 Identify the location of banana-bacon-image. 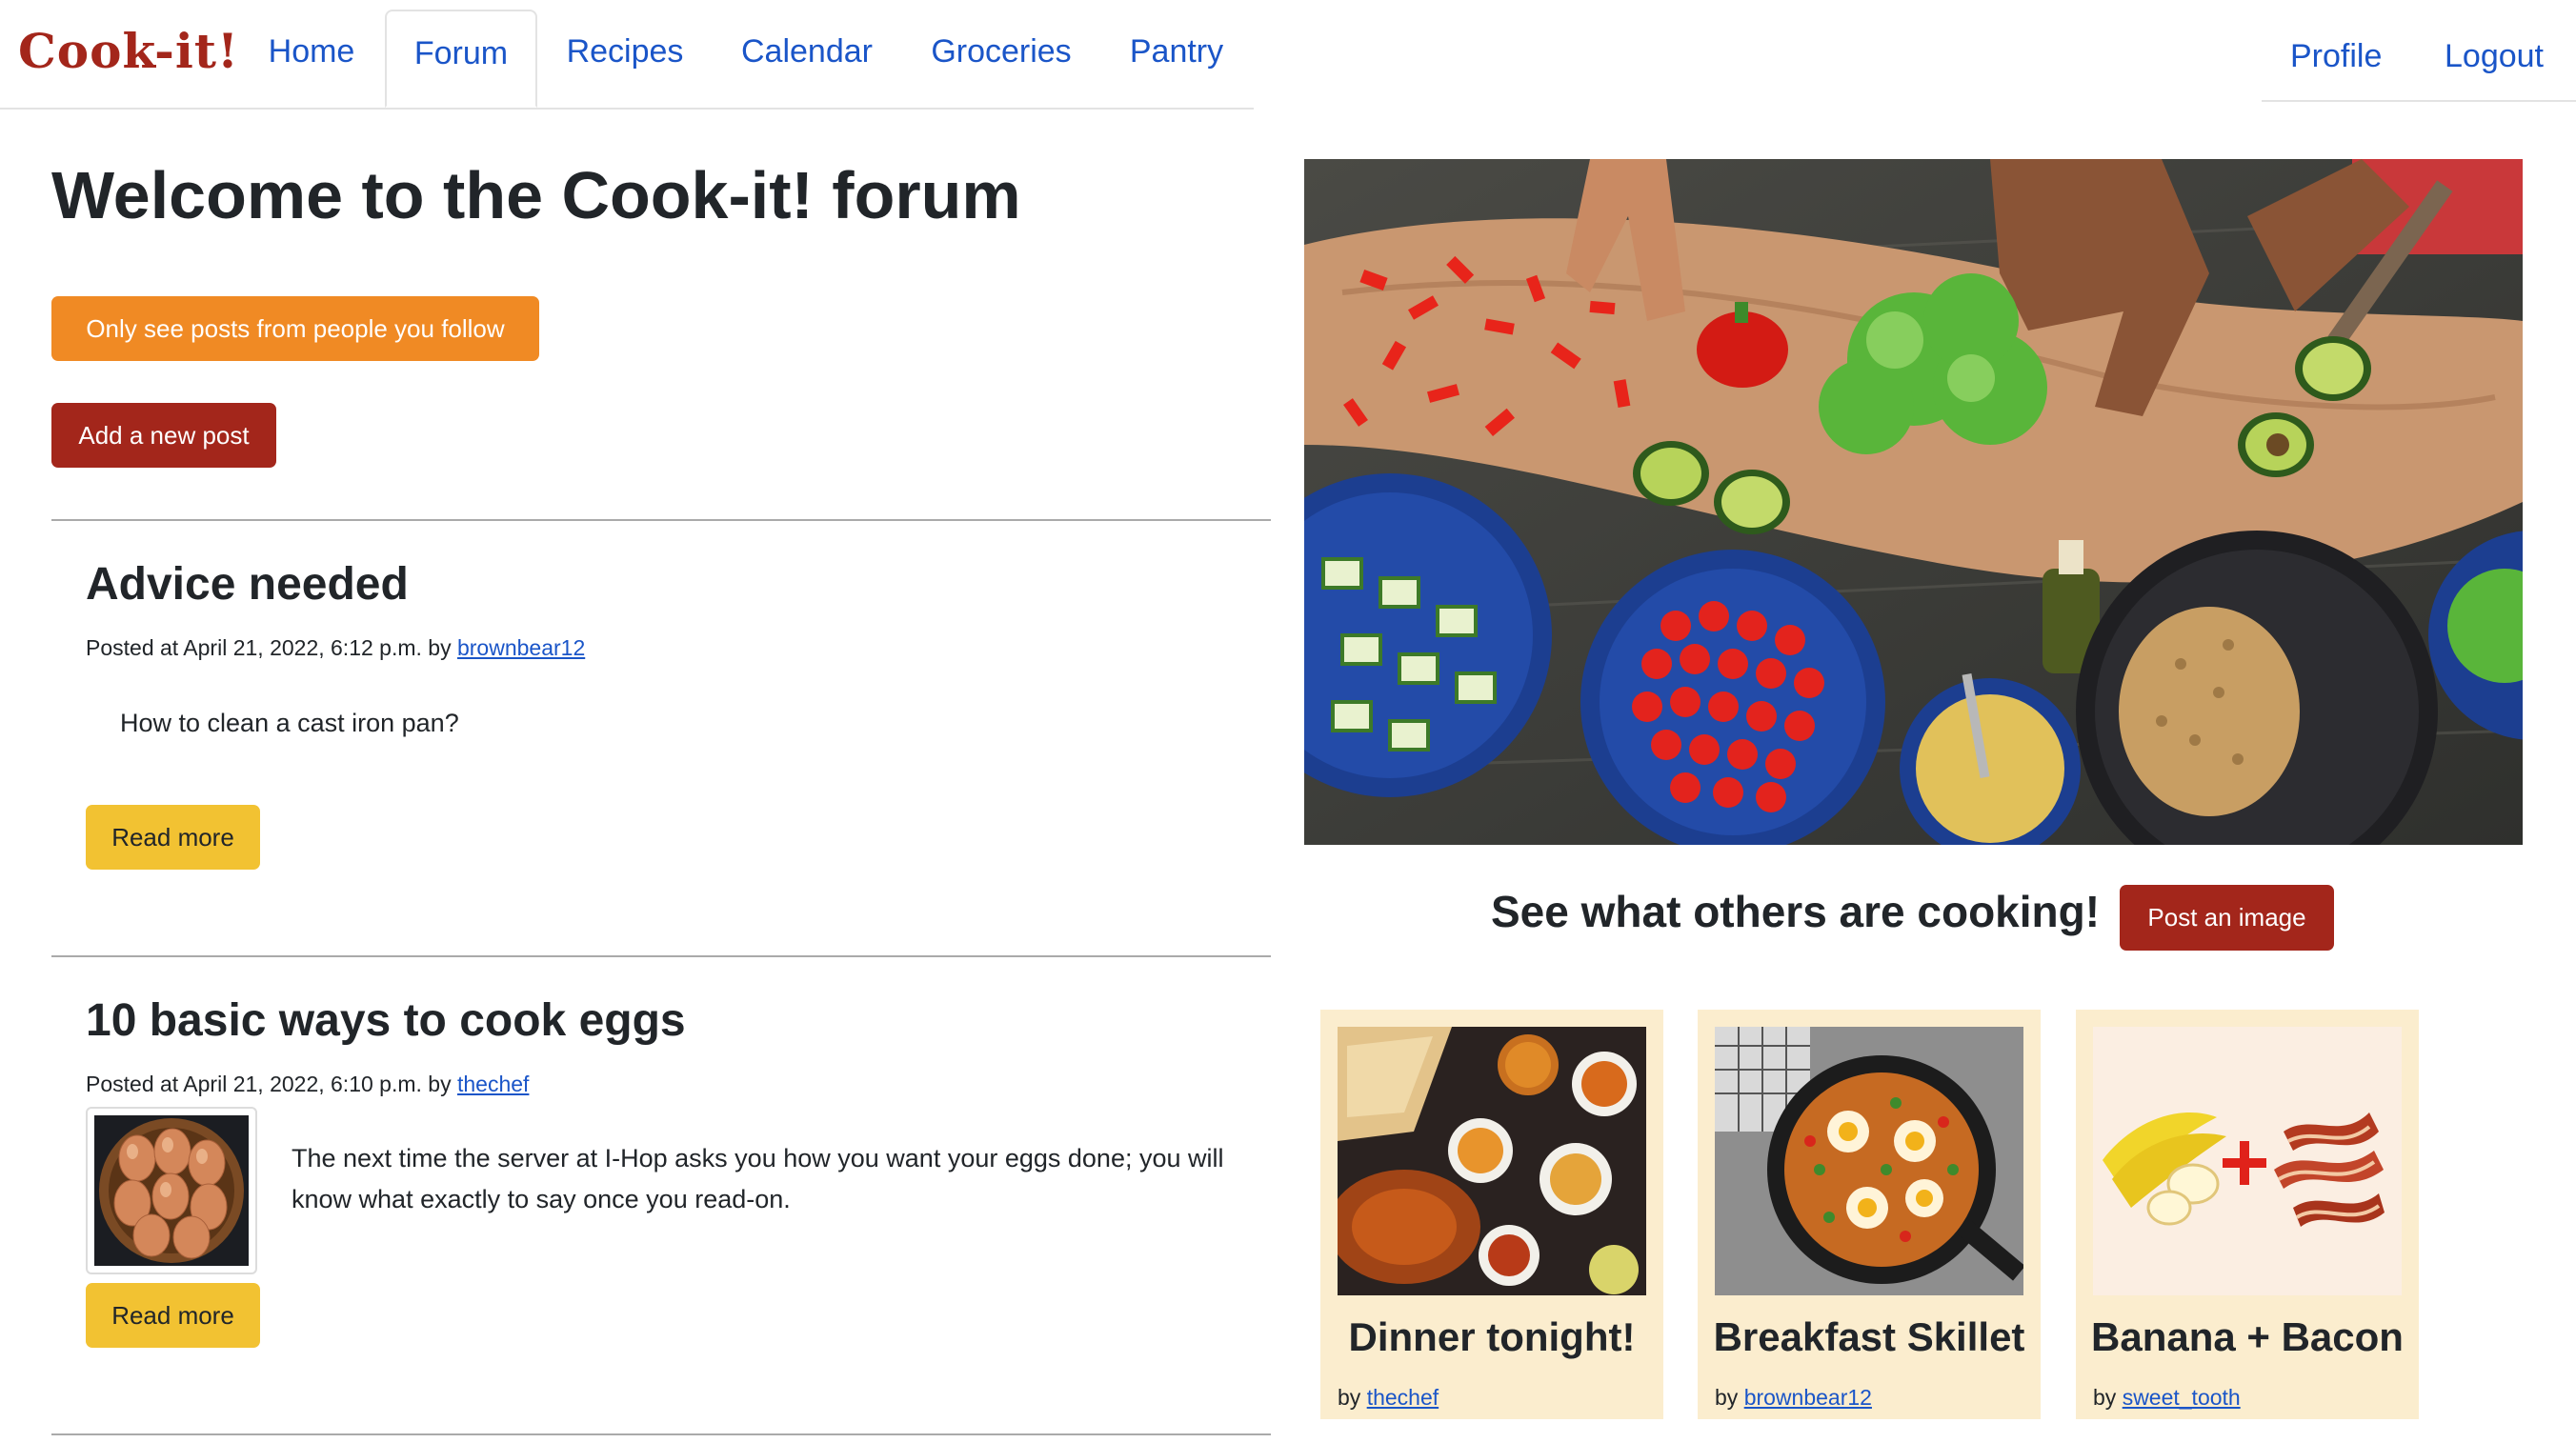
(2248, 1161).